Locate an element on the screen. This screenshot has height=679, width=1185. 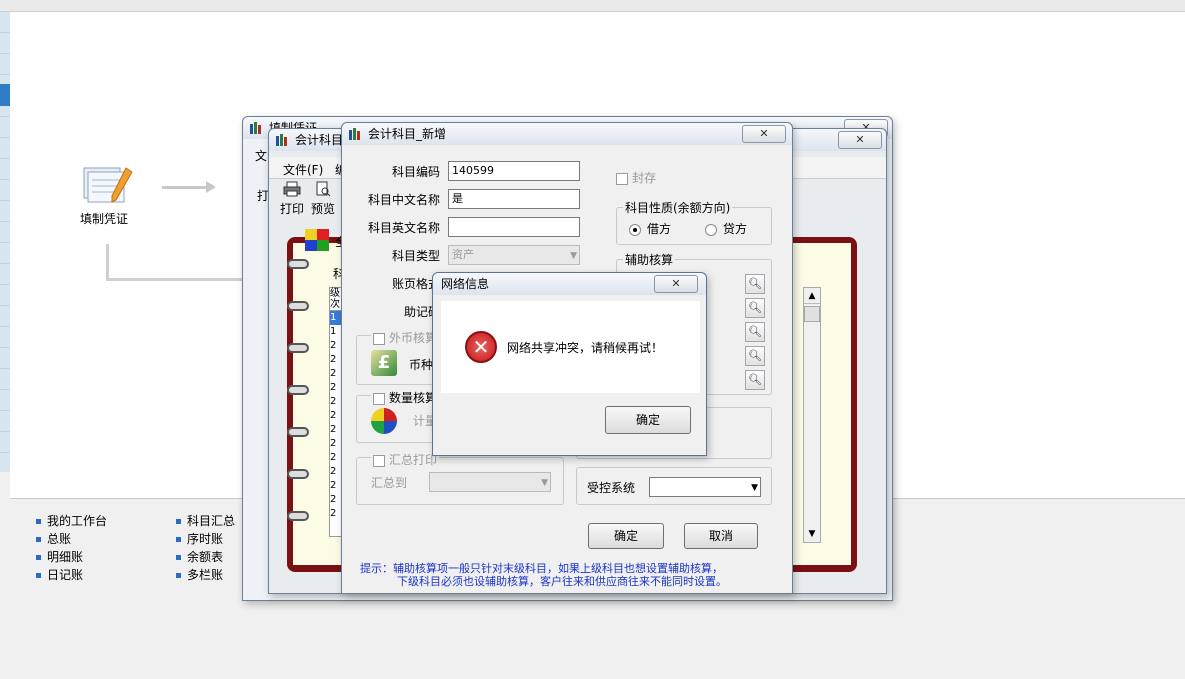
type-select: 资产 ▼ is located at coordinates (514, 255).